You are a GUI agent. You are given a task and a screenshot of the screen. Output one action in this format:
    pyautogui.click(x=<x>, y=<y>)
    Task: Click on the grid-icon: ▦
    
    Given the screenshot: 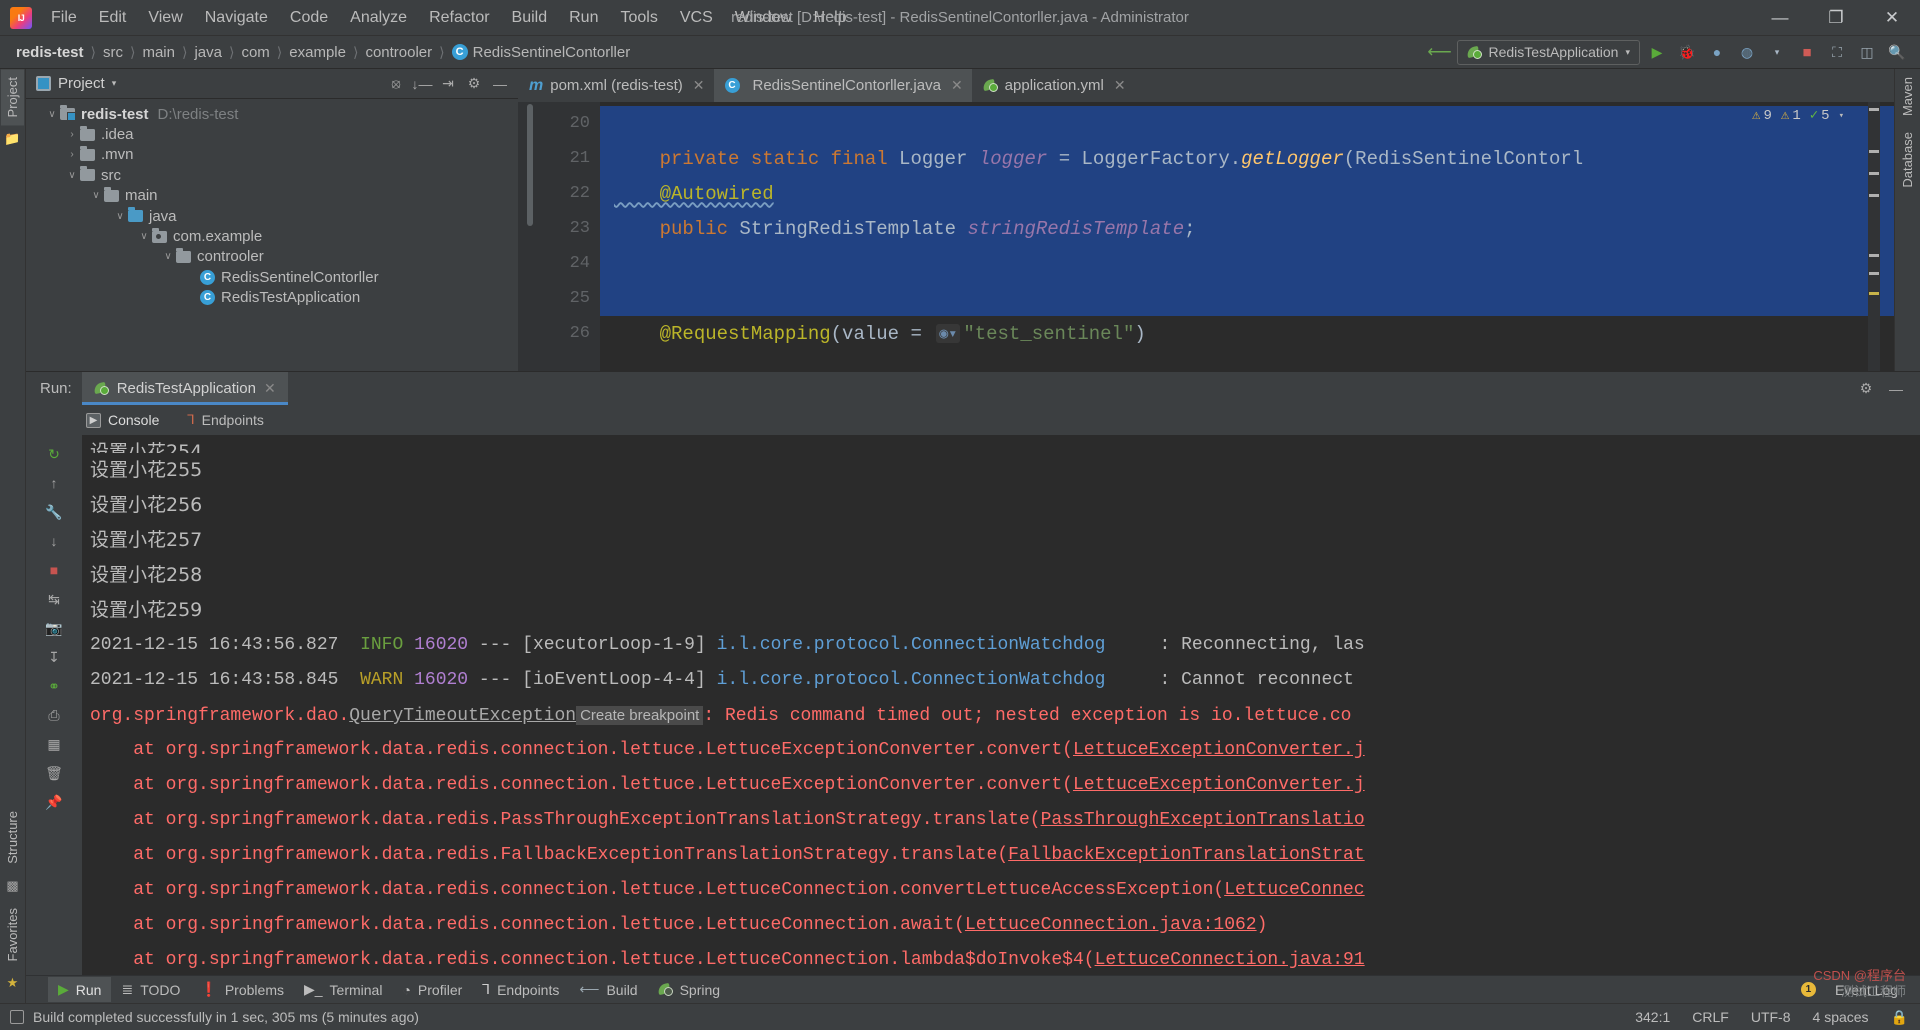 What is the action you would take?
    pyautogui.click(x=54, y=744)
    